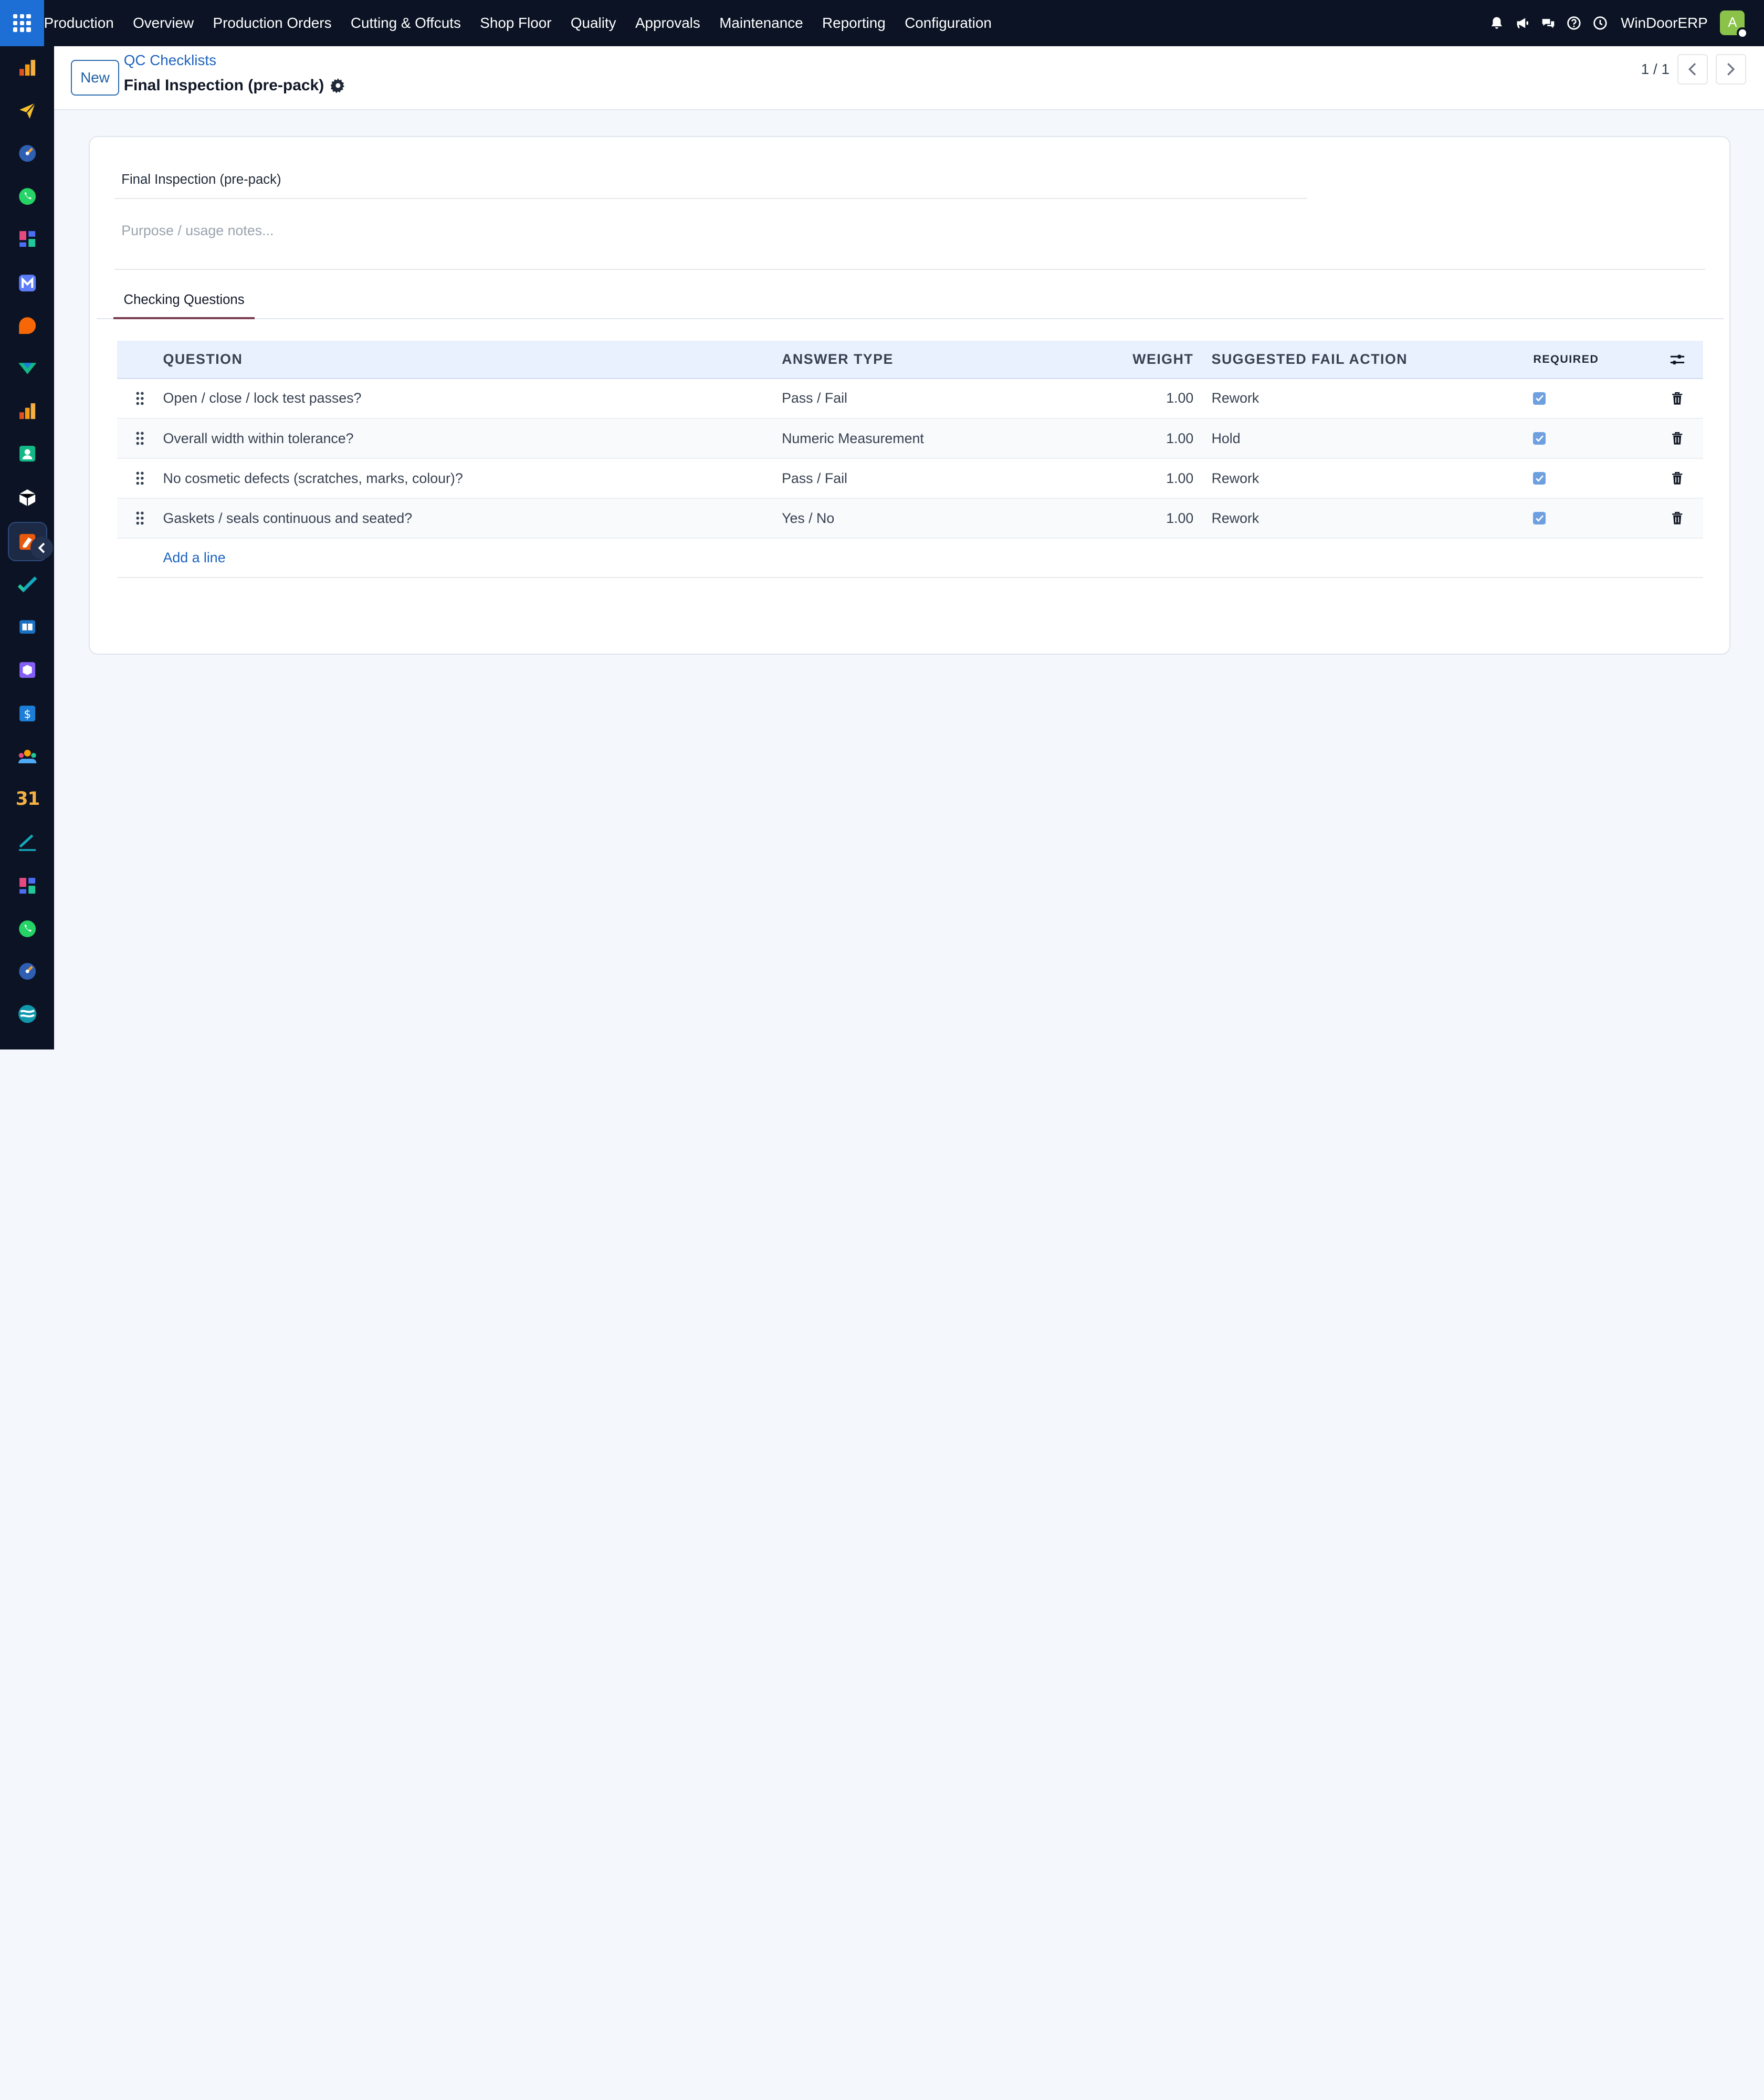 The image size is (1764, 2100). I want to click on question-cell: Open / close / lock test passes?, so click(472, 398).